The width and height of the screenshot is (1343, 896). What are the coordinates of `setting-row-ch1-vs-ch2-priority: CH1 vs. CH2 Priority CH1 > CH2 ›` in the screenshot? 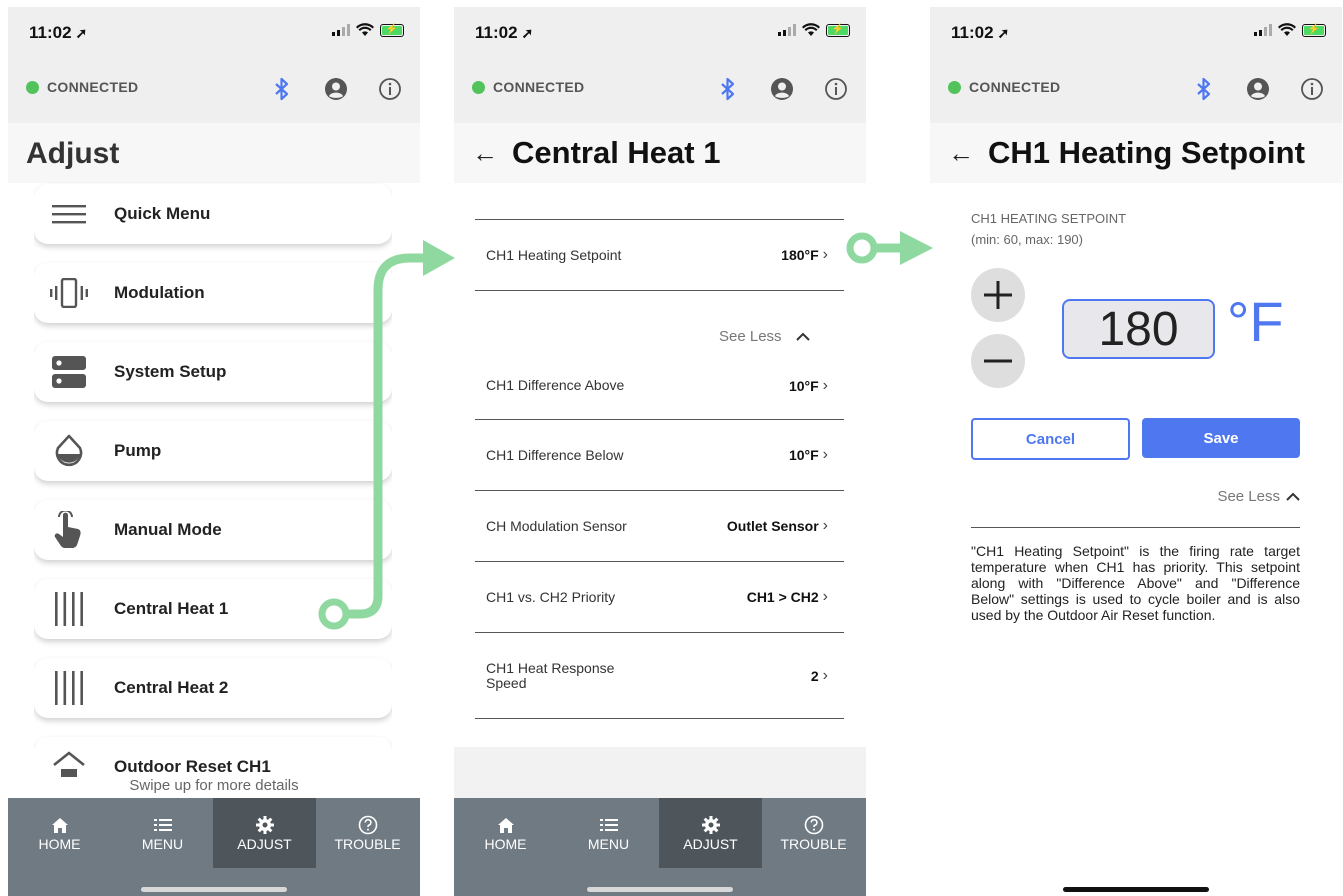 It's located at (659, 597).